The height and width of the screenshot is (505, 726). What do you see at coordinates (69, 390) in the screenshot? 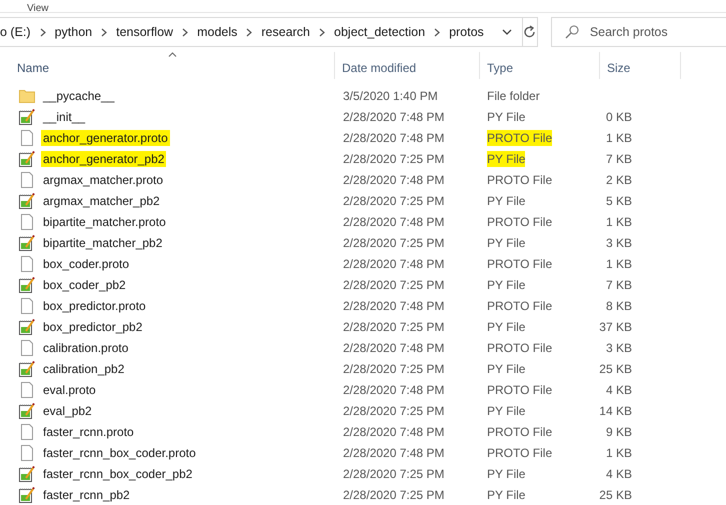
I see `file-name: eval.proto` at bounding box center [69, 390].